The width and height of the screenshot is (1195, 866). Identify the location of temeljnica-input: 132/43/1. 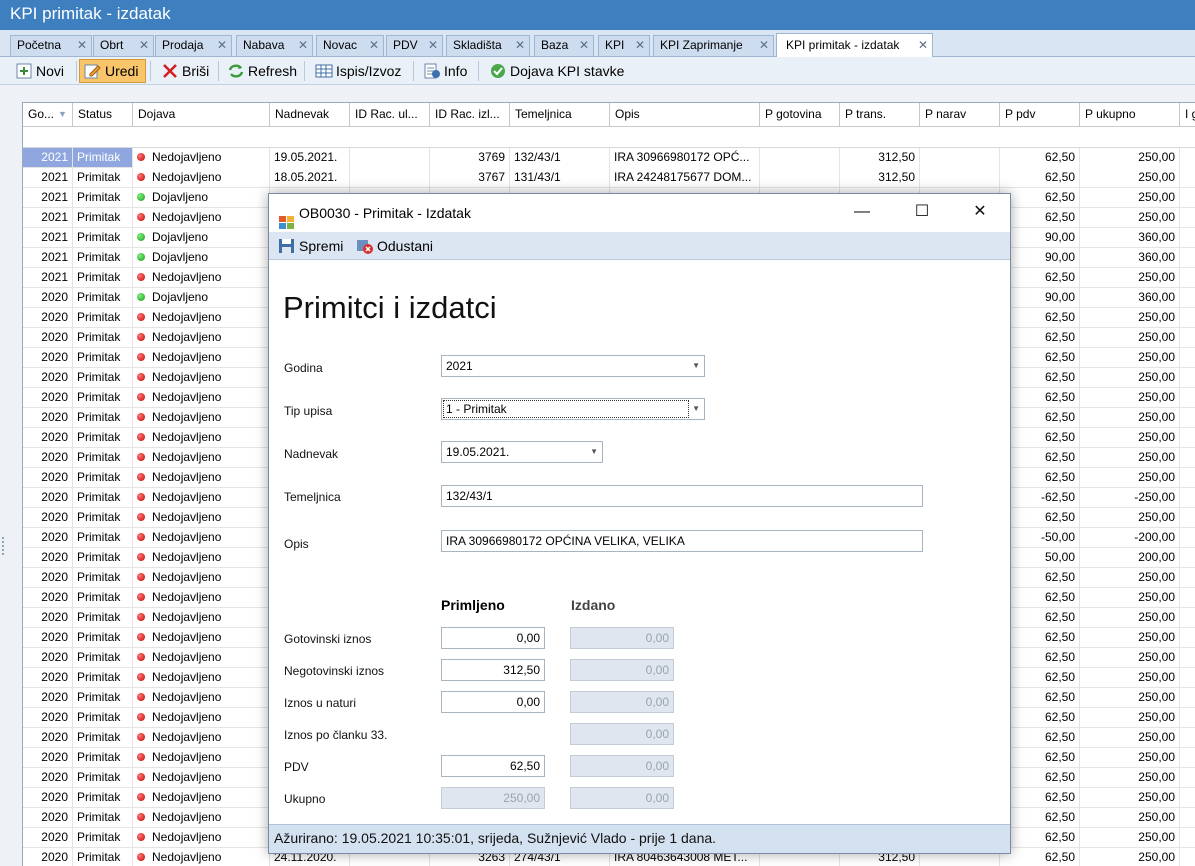
(682, 496).